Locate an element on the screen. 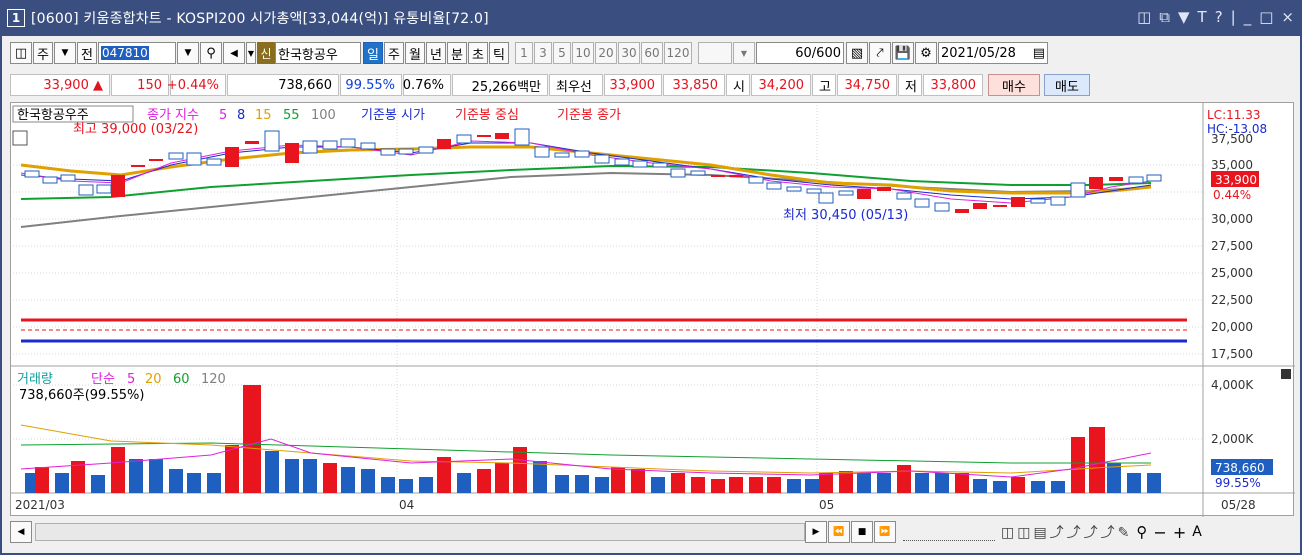  legend-ref-open: 기준봉 시가 is located at coordinates (393, 115).